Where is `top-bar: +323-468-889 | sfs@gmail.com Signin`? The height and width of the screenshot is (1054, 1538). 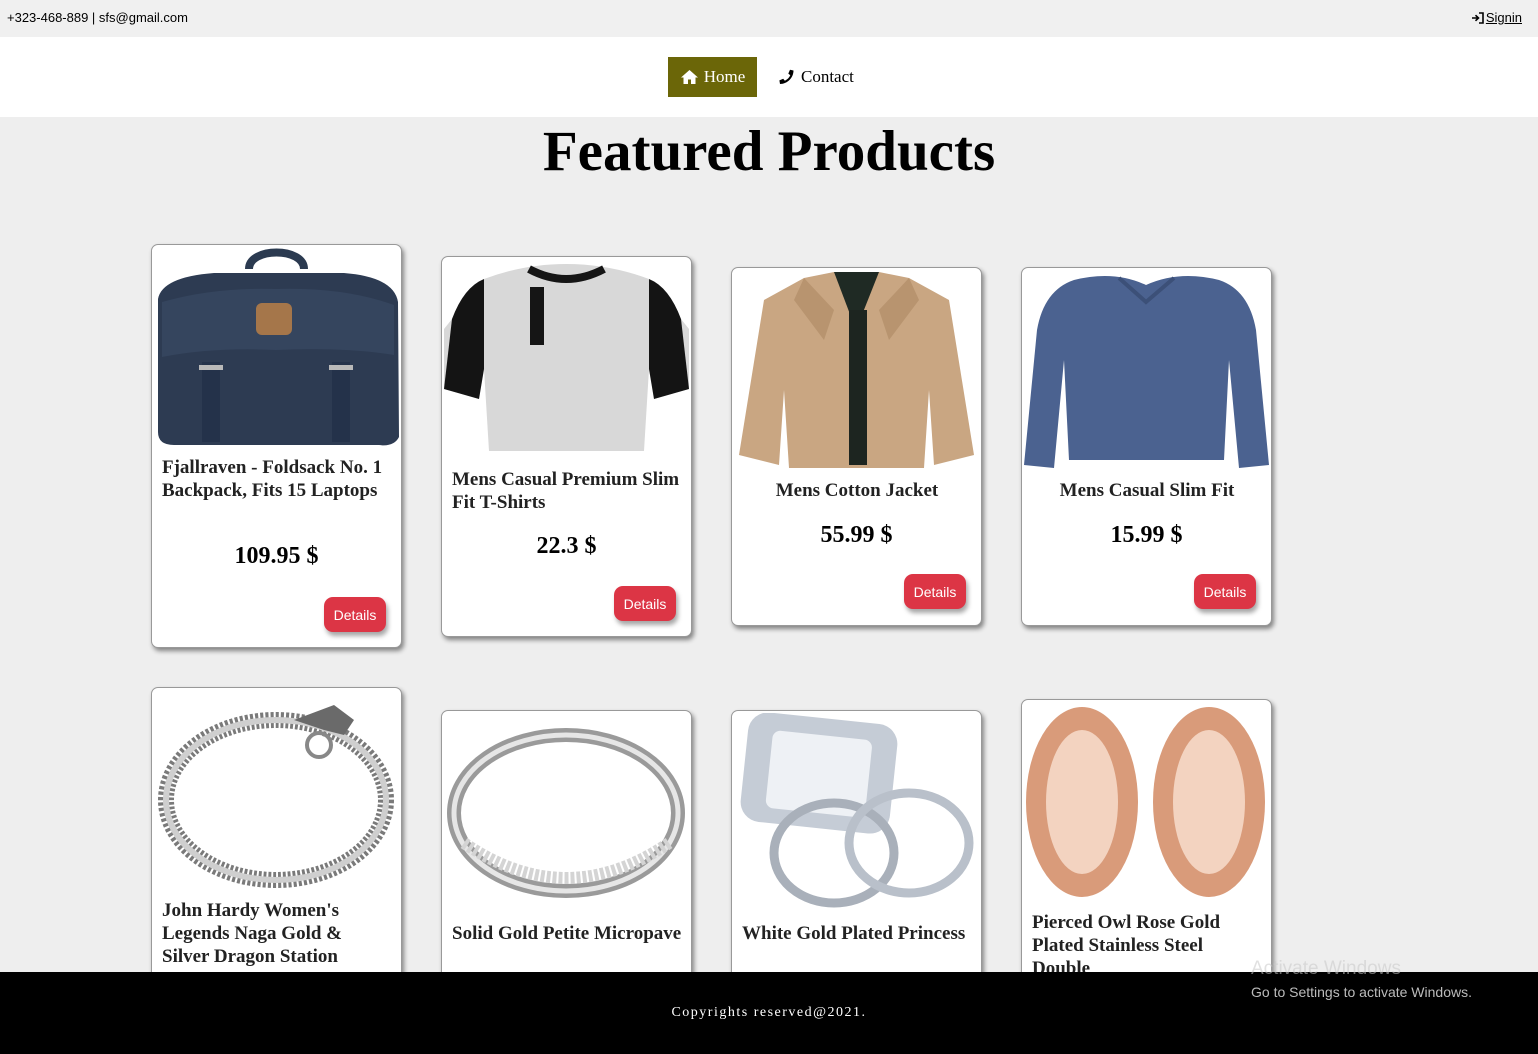
top-bar: +323-468-889 | sfs@gmail.com Signin is located at coordinates (769, 18).